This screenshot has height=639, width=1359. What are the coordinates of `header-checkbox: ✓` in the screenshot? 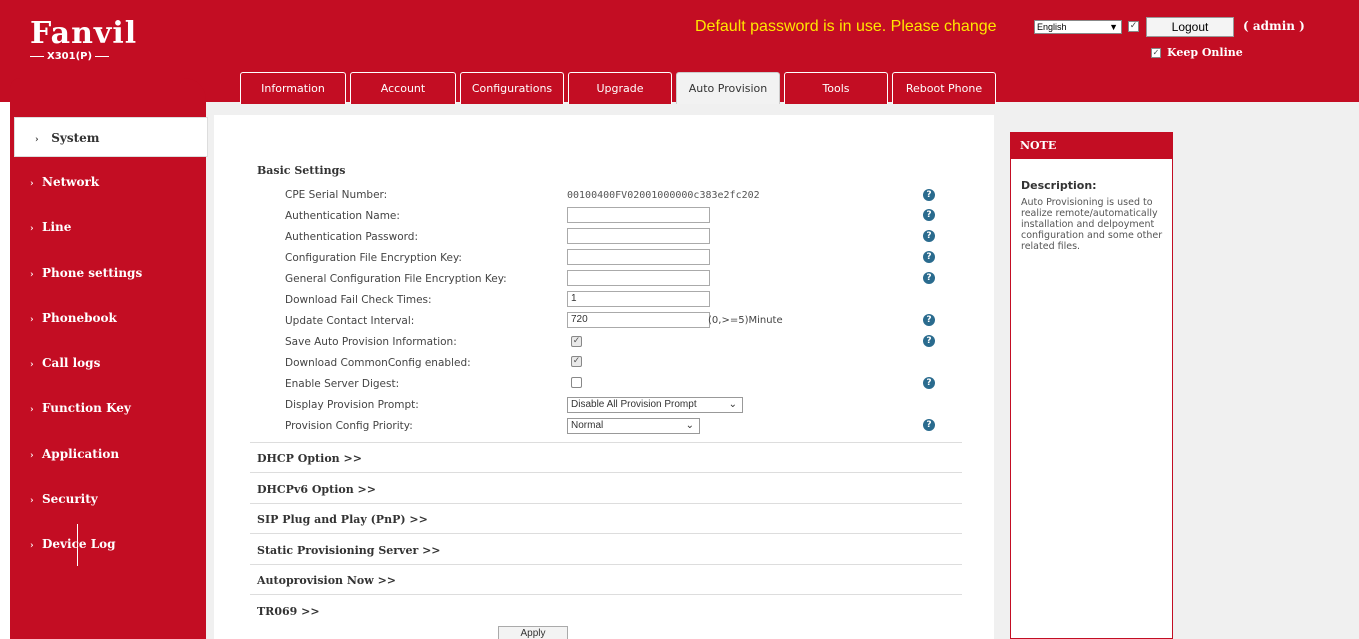 It's located at (1133, 26).